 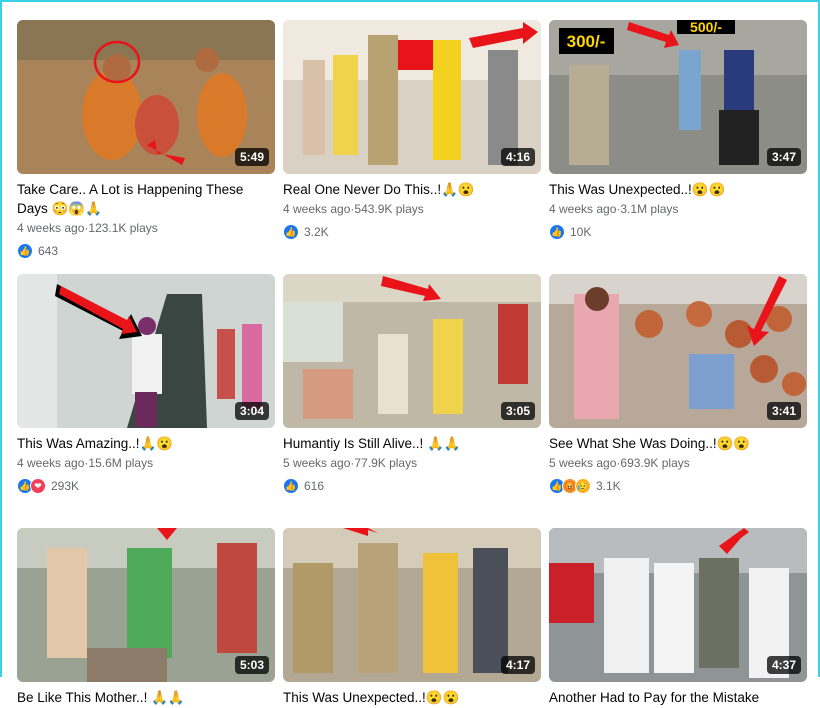 I want to click on reaction-summary: 👍 3.2K, so click(x=412, y=232).